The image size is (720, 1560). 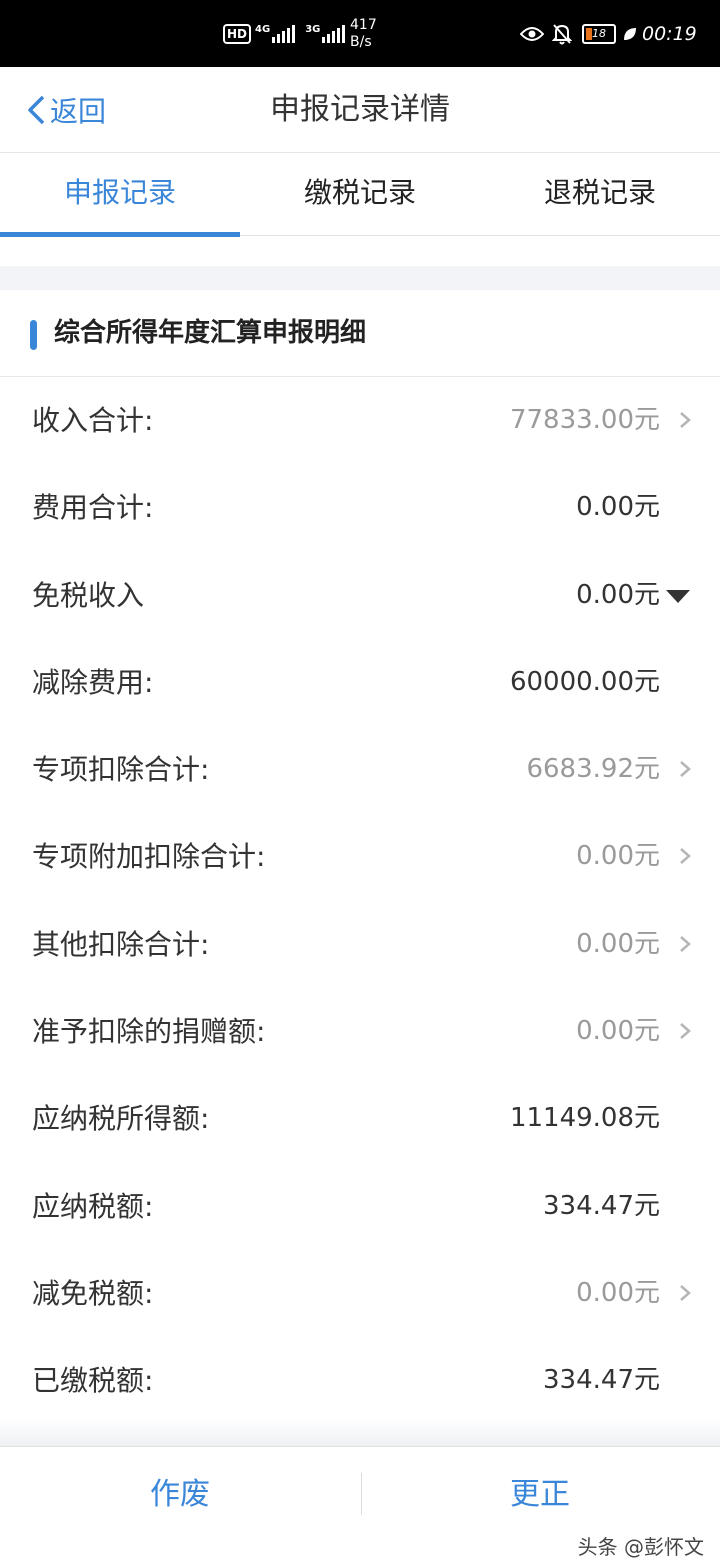 What do you see at coordinates (360, 944) in the screenshot?
I see `row-other-deductions: 其他扣除合计: 0.00元` at bounding box center [360, 944].